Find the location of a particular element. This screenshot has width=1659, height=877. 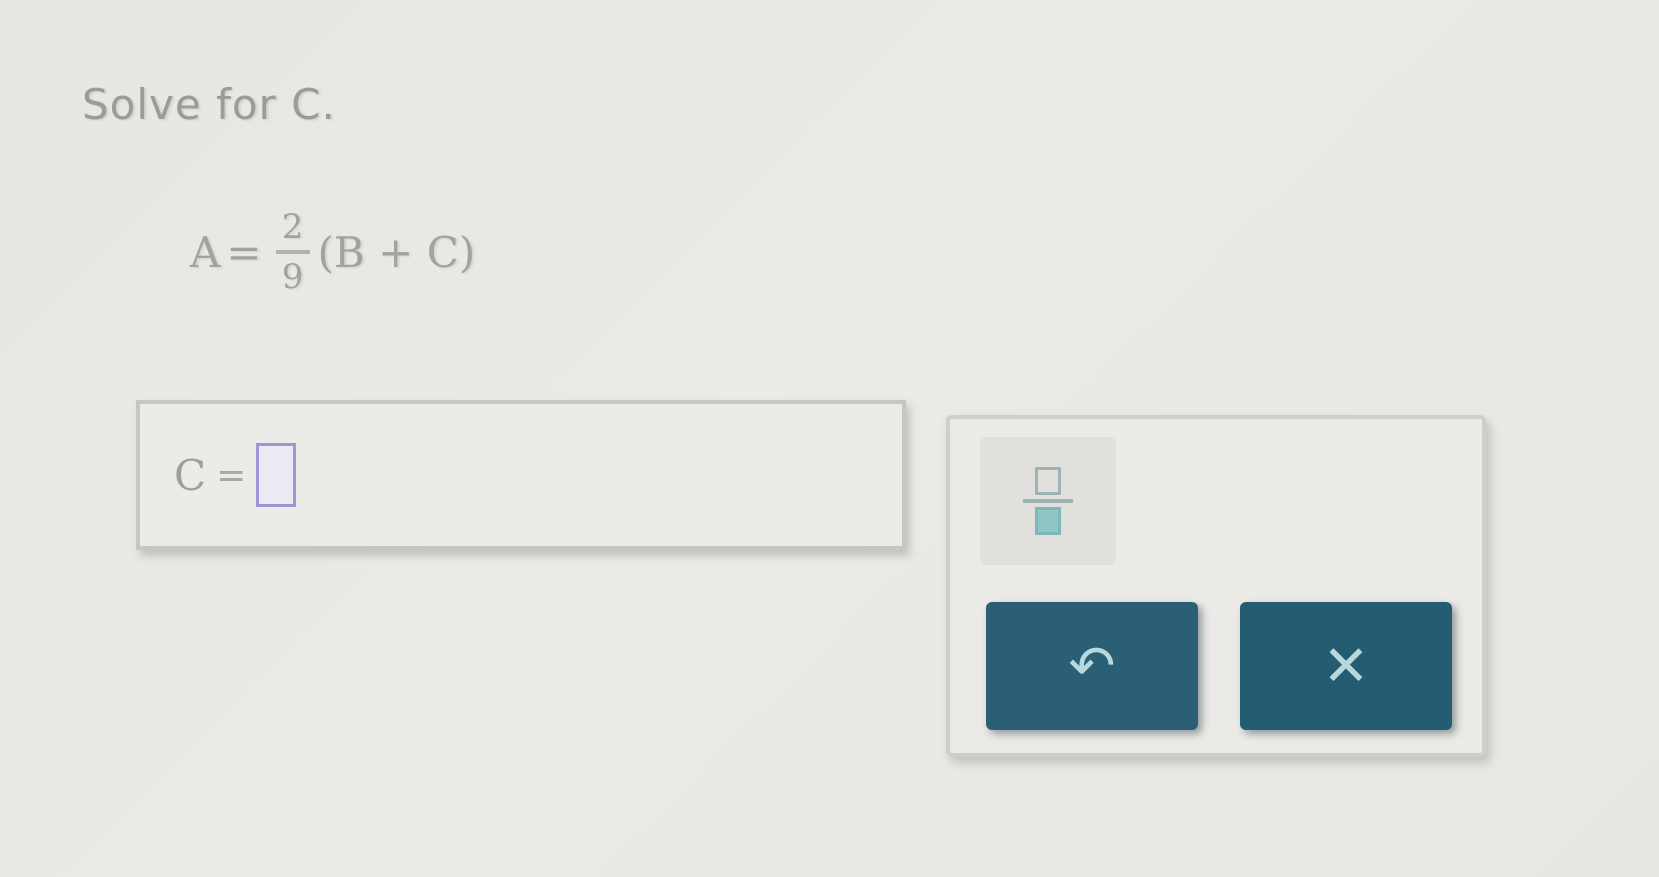

undo-icon: ↶ is located at coordinates (1092, 666).